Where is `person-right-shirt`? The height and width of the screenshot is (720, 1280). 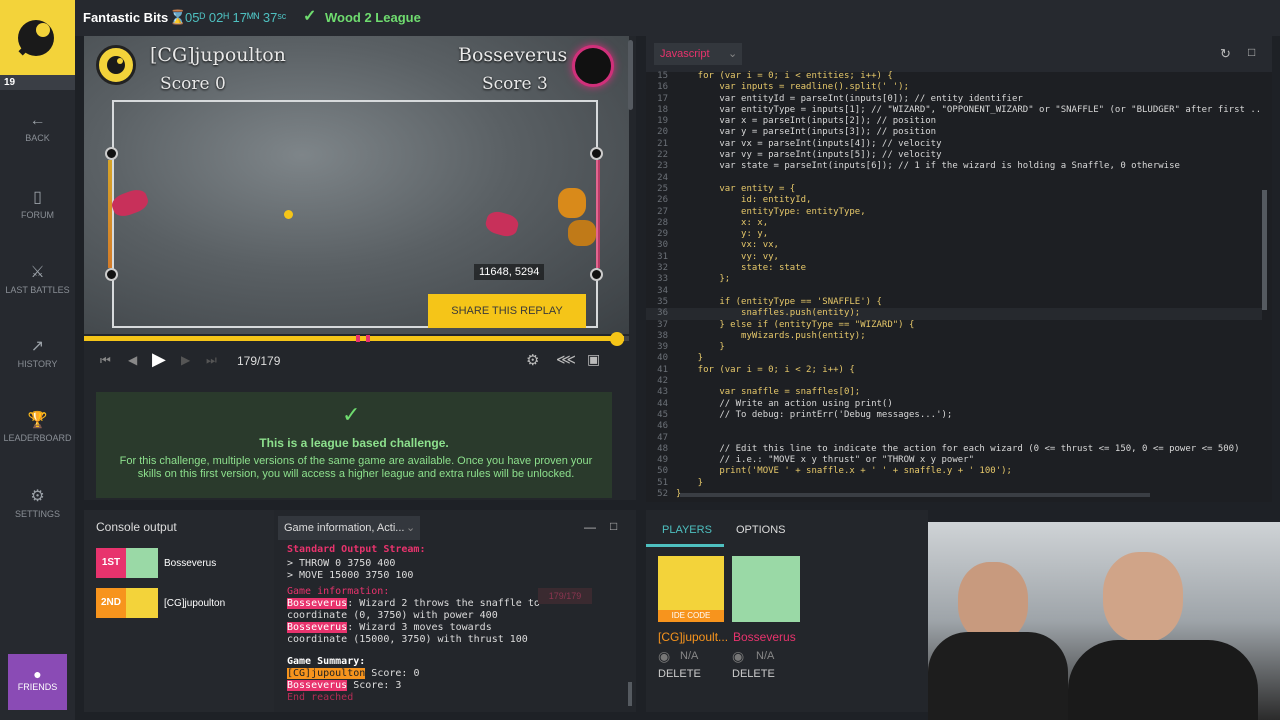
person-right-shirt is located at coordinates (1163, 680).